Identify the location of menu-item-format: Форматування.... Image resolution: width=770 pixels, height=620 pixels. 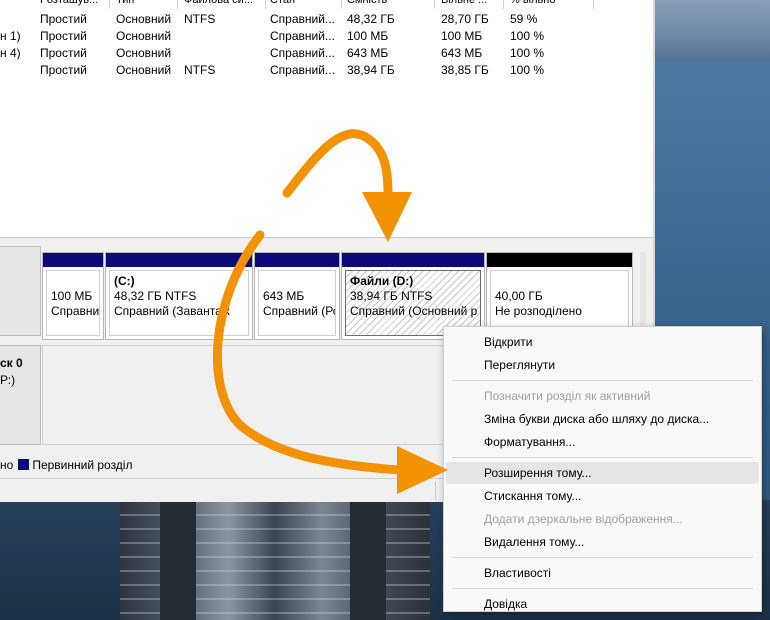
(602, 442).